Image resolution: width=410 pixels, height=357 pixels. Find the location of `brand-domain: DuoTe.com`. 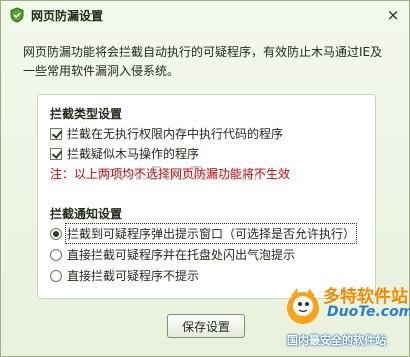

brand-domain: DuoTe.com is located at coordinates (368, 312).